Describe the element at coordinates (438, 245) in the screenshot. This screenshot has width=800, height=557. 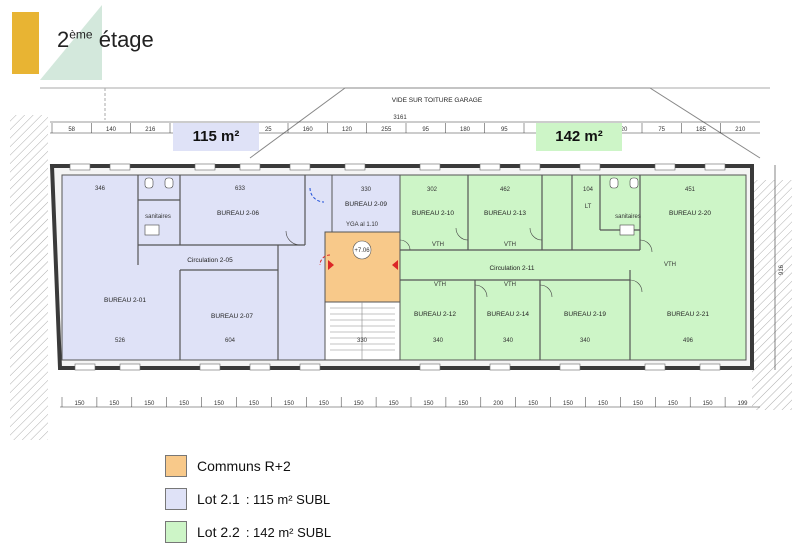
I see `vth-label-1: VTH` at that location.